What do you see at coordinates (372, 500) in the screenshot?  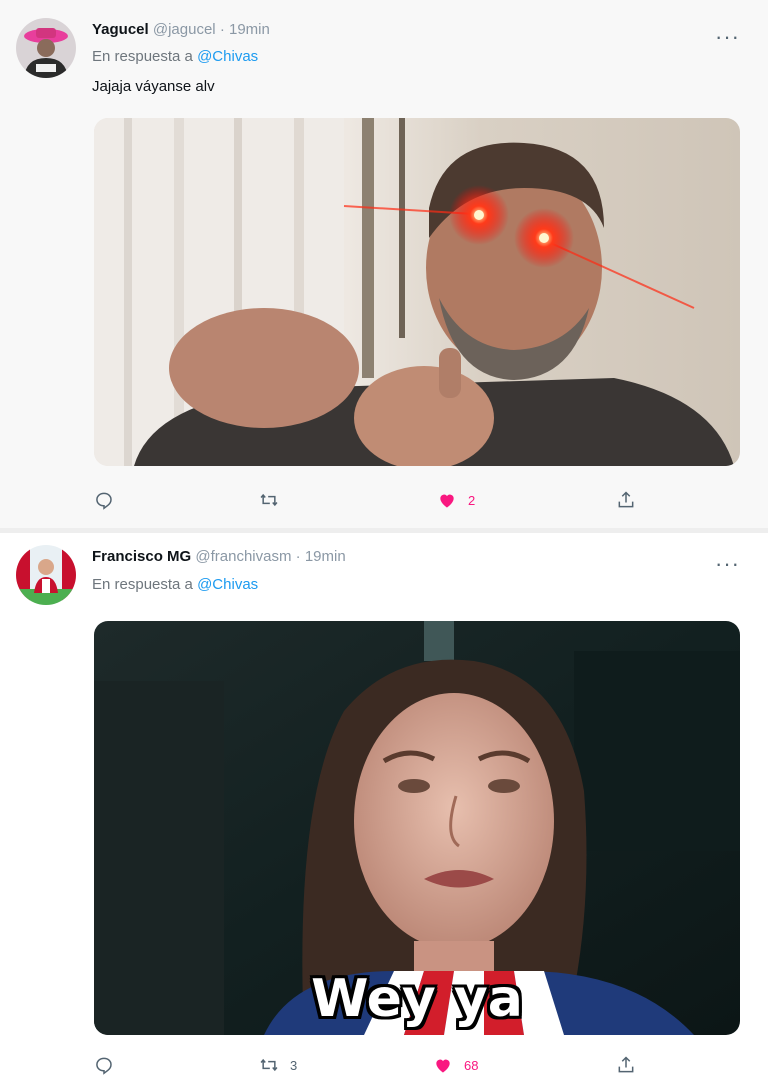 I see `tweet-actions: 2` at bounding box center [372, 500].